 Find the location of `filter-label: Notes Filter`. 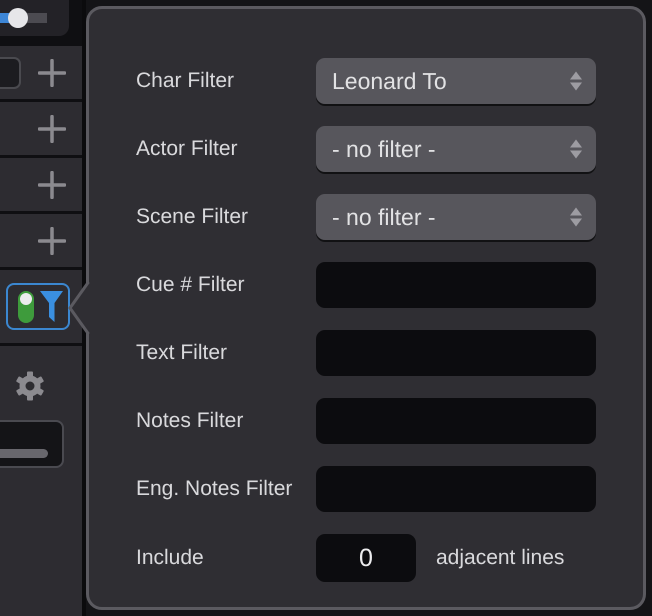

filter-label: Notes Filter is located at coordinates (190, 421).